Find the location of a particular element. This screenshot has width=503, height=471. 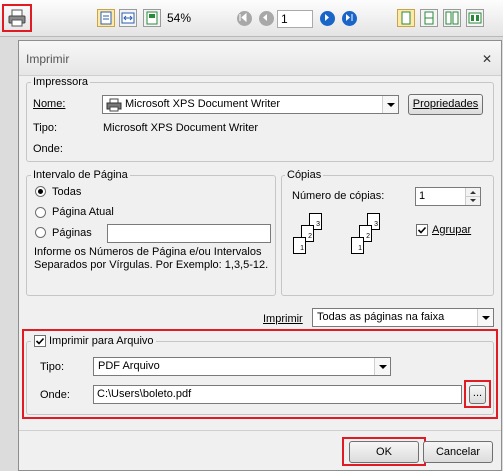

print-scope-label: Imprimir is located at coordinates (283, 319).